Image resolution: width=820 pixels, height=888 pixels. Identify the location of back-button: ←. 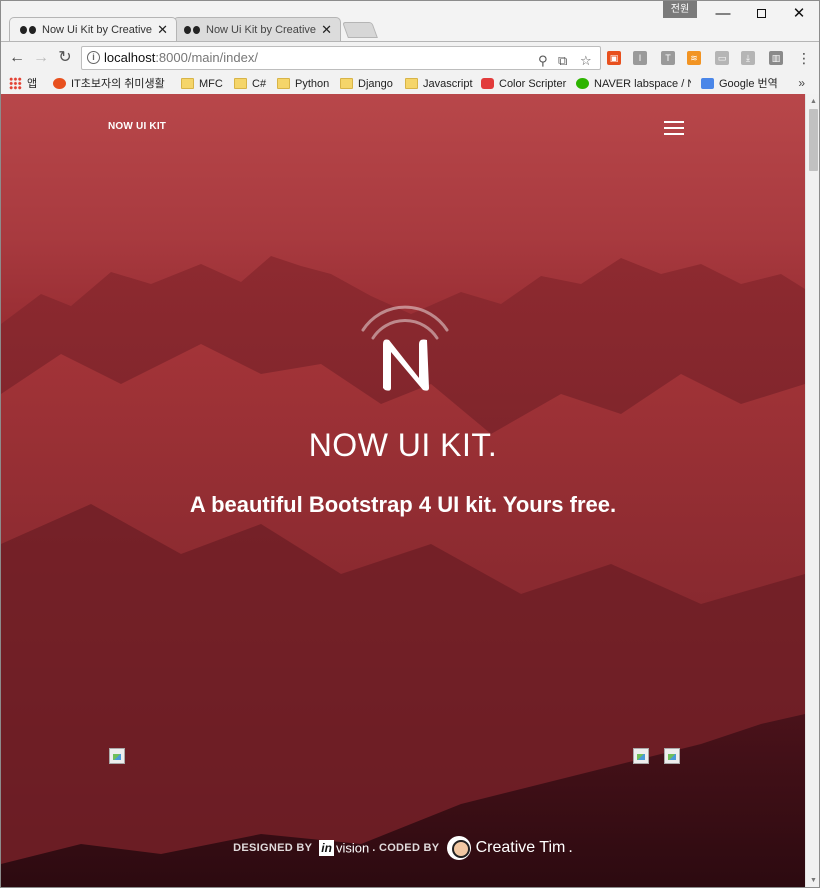
(17, 58).